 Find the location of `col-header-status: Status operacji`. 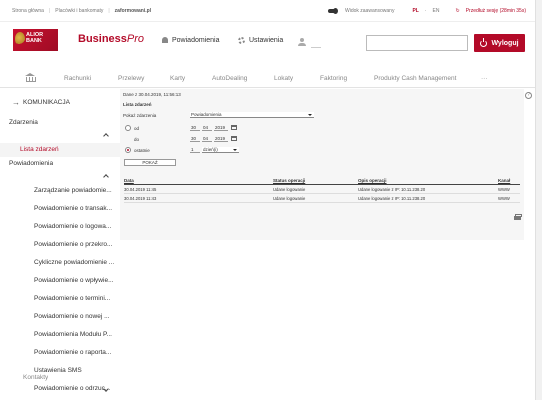

col-header-status: Status operacji is located at coordinates (289, 180).